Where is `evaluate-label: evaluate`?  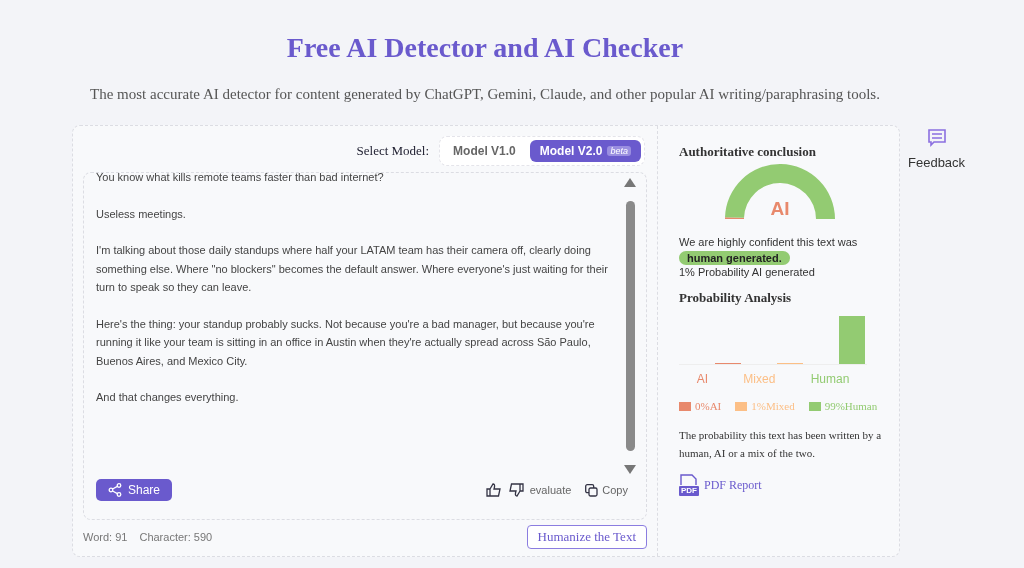 evaluate-label: evaluate is located at coordinates (550, 490).